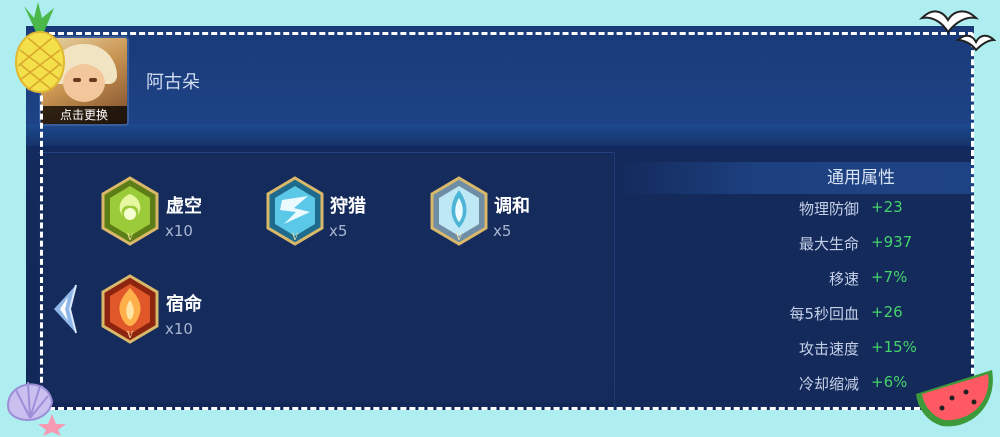  What do you see at coordinates (889, 382) in the screenshot?
I see `attribute-value: +6%` at bounding box center [889, 382].